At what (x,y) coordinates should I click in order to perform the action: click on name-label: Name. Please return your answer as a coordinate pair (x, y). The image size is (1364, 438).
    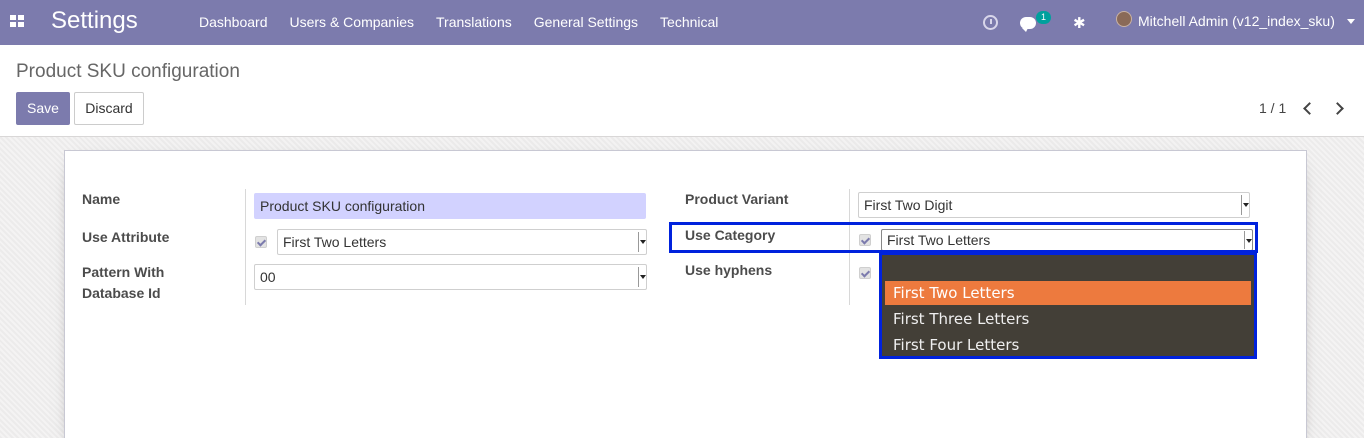
    Looking at the image, I should click on (101, 199).